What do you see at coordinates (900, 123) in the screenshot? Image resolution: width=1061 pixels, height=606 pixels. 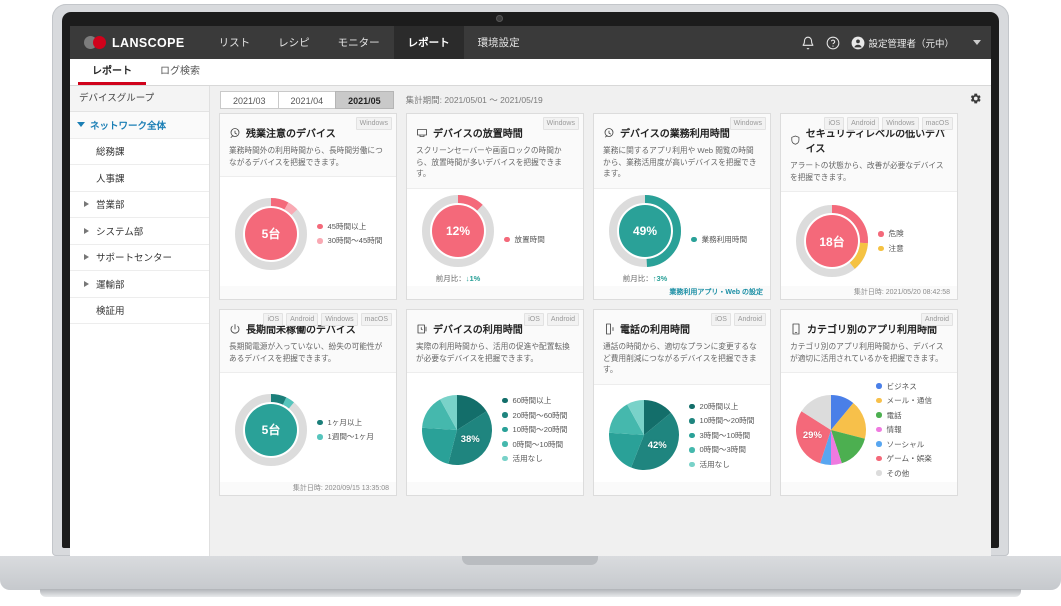 I see `platform-badge: Windows` at bounding box center [900, 123].